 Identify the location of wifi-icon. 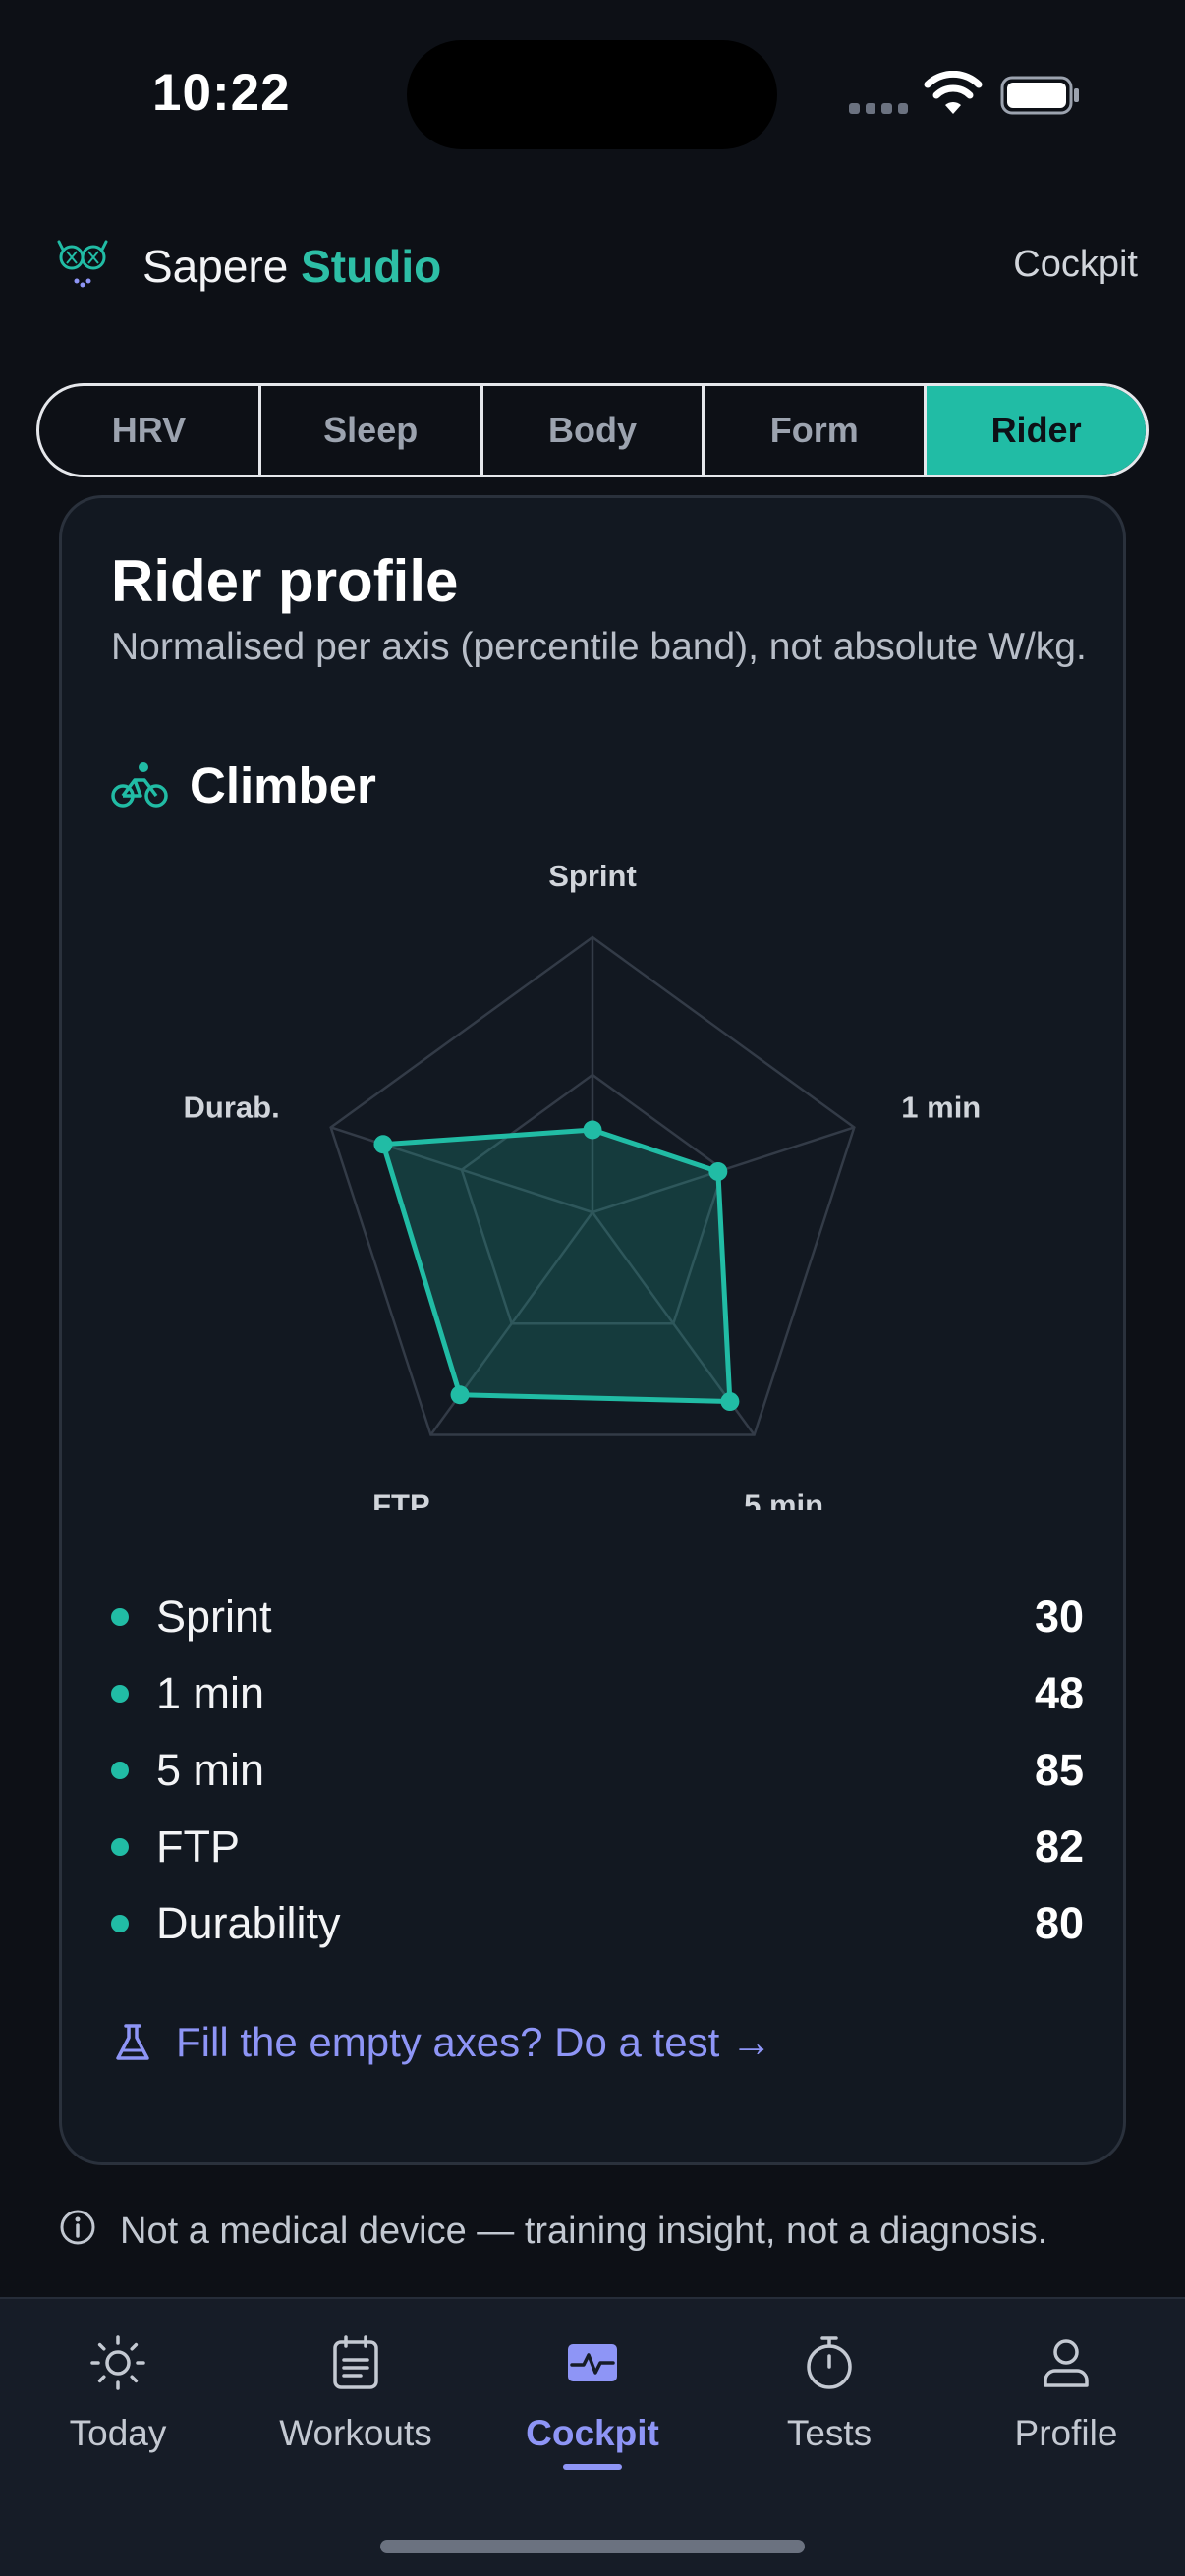
(954, 92).